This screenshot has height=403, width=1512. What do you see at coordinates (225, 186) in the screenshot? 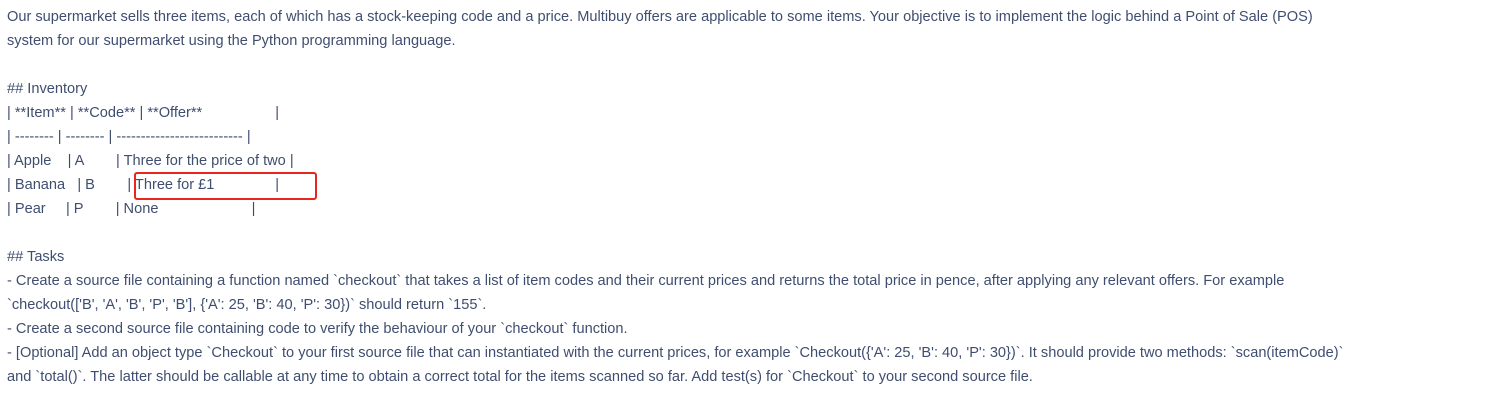
I see `highlight-box-banana-offer` at bounding box center [225, 186].